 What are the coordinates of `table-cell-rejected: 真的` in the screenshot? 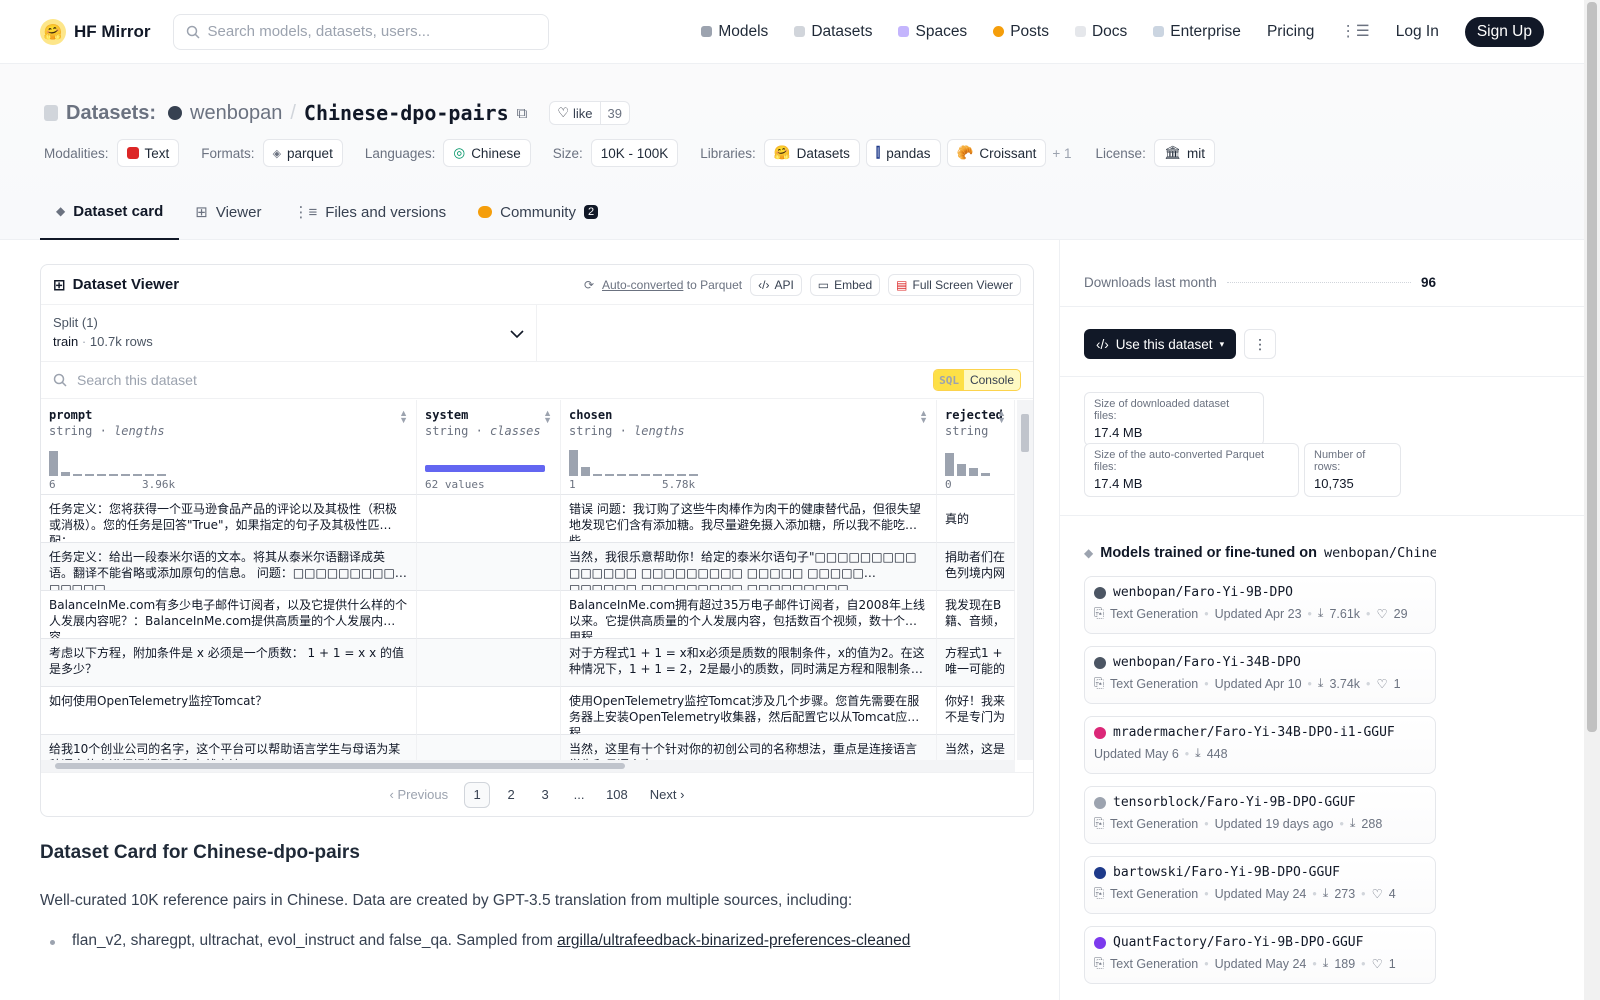 It's located at (976, 519).